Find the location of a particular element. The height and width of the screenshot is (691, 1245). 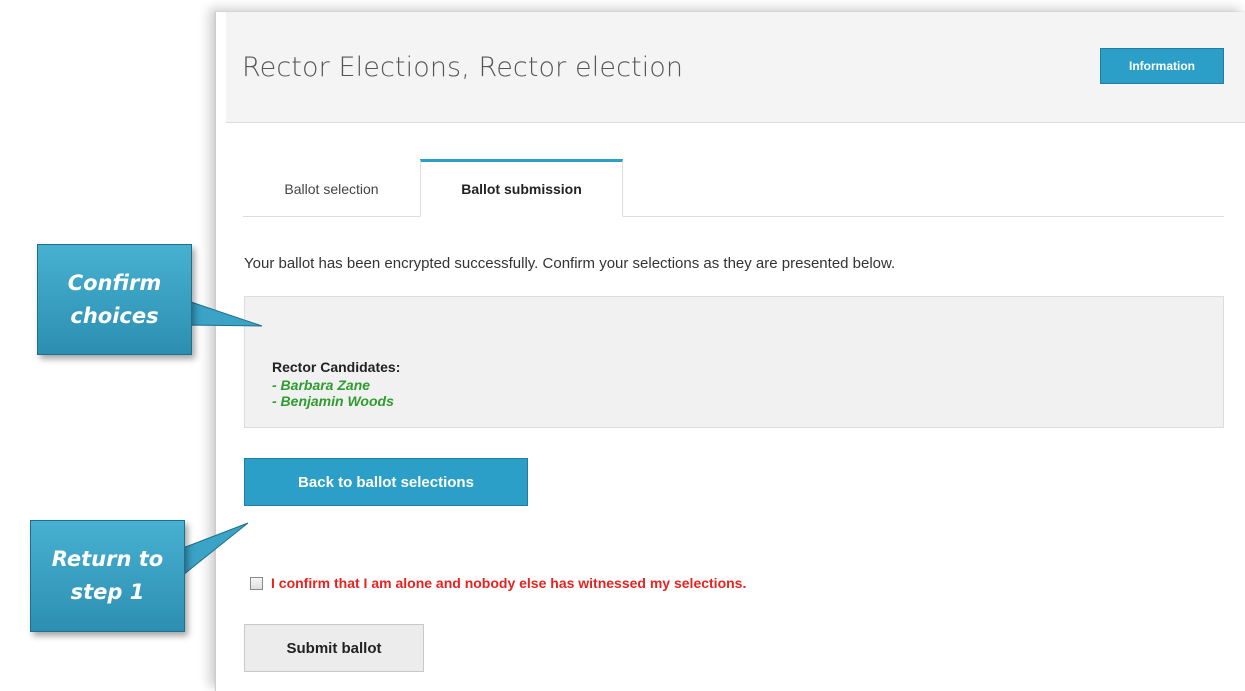

list-item: - Benjamin Woods is located at coordinates (333, 401).